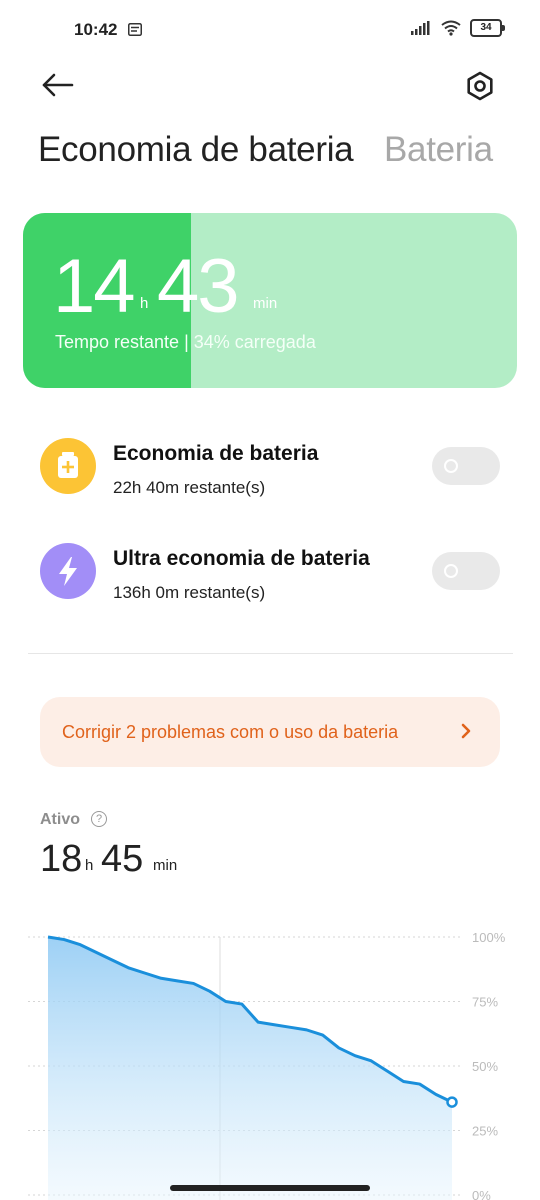 The width and height of the screenshot is (540, 1200). Describe the element at coordinates (265, 303) in the screenshot. I see `remaining-minutes-unit: min` at that location.